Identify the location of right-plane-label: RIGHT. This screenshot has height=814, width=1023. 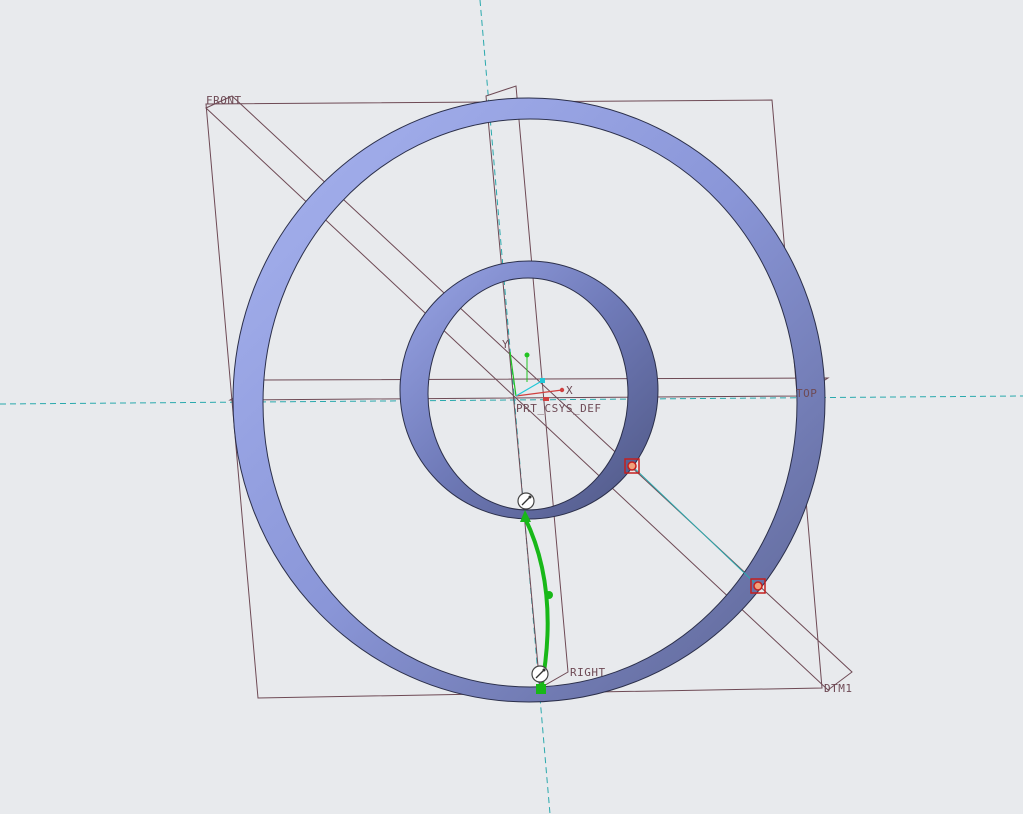
(588, 672).